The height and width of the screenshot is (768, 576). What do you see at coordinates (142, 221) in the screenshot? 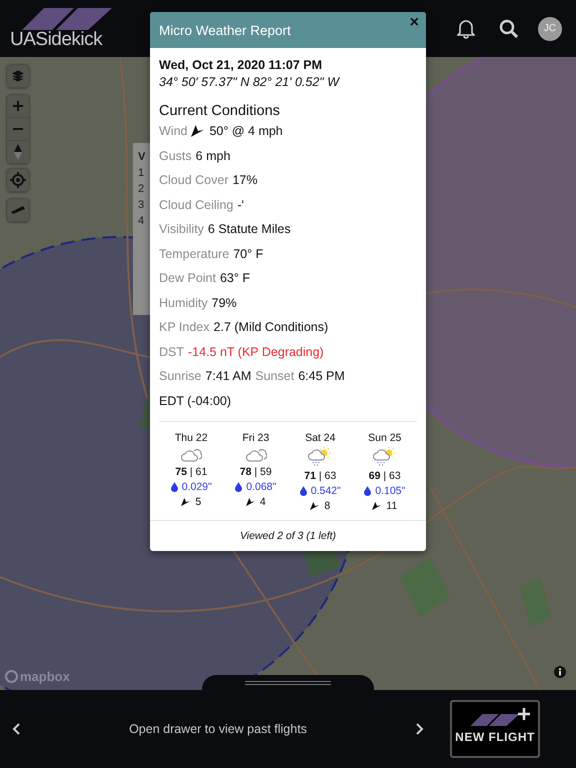
I see `panel-item: 4` at bounding box center [142, 221].